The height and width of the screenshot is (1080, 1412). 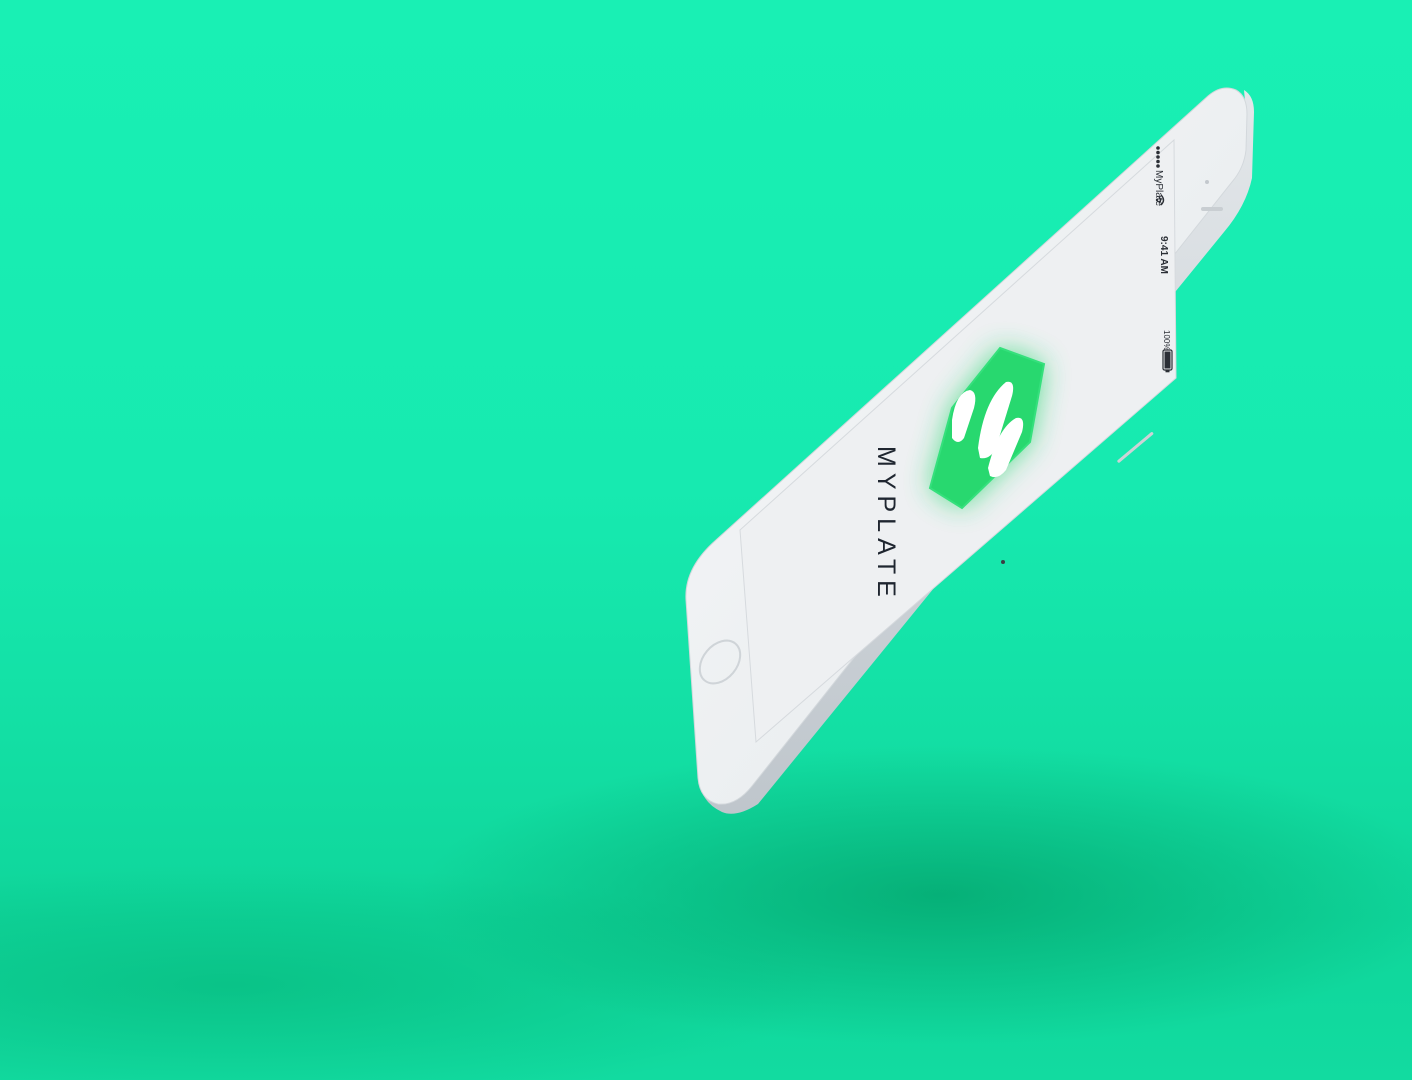 What do you see at coordinates (1166, 340) in the screenshot?
I see `status-battery-text: 100%` at bounding box center [1166, 340].